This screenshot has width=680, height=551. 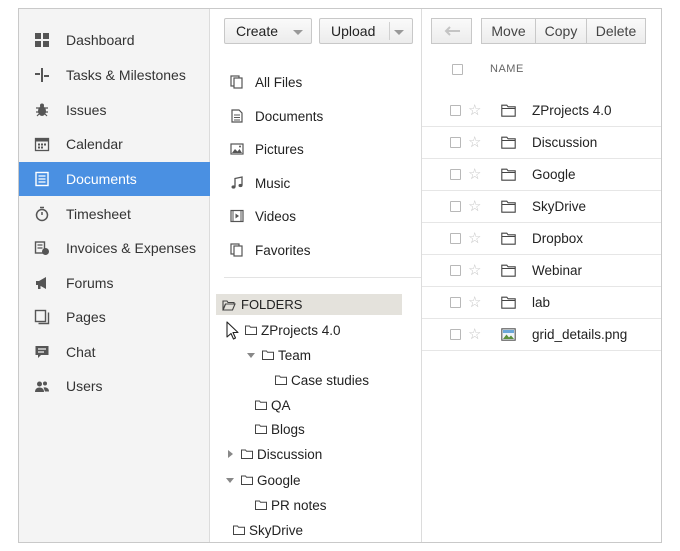 I want to click on library-item-documents: Documents, so click(x=320, y=116).